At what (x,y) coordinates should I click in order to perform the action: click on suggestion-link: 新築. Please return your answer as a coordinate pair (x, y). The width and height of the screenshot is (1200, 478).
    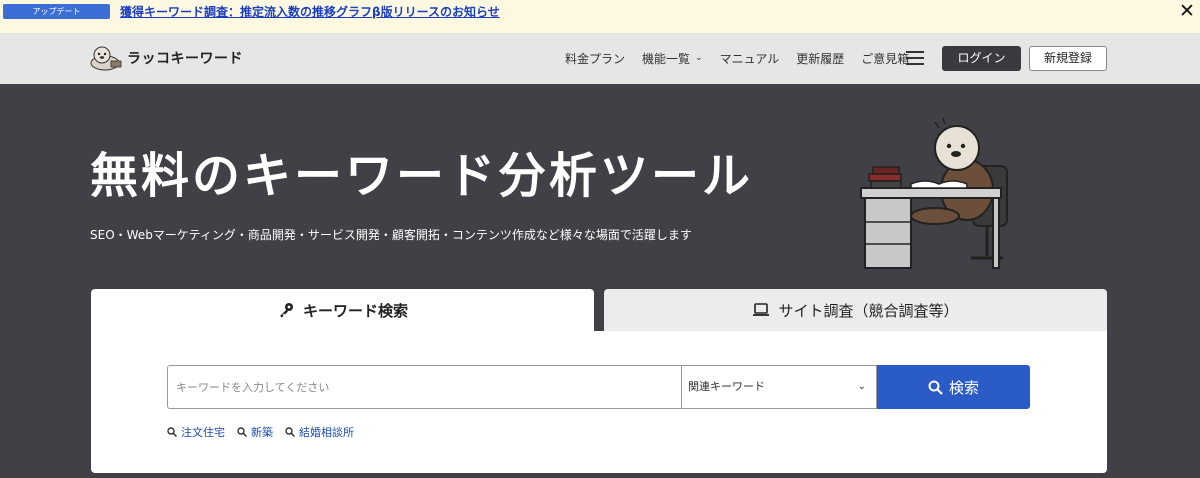
    Looking at the image, I should click on (255, 432).